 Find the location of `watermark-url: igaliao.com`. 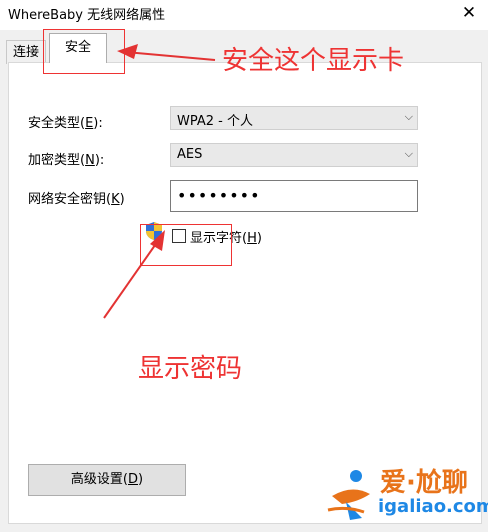

watermark-url: igaliao.com is located at coordinates (433, 506).